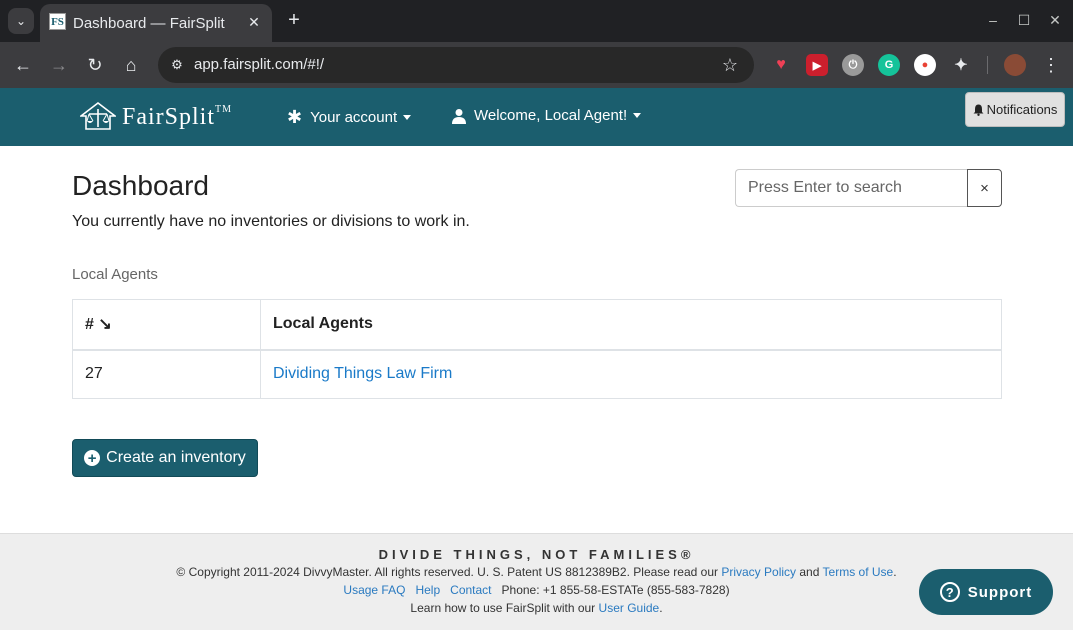 The image size is (1073, 630). Describe the element at coordinates (629, 608) in the screenshot. I see `user-guide-link: User Guide` at that location.